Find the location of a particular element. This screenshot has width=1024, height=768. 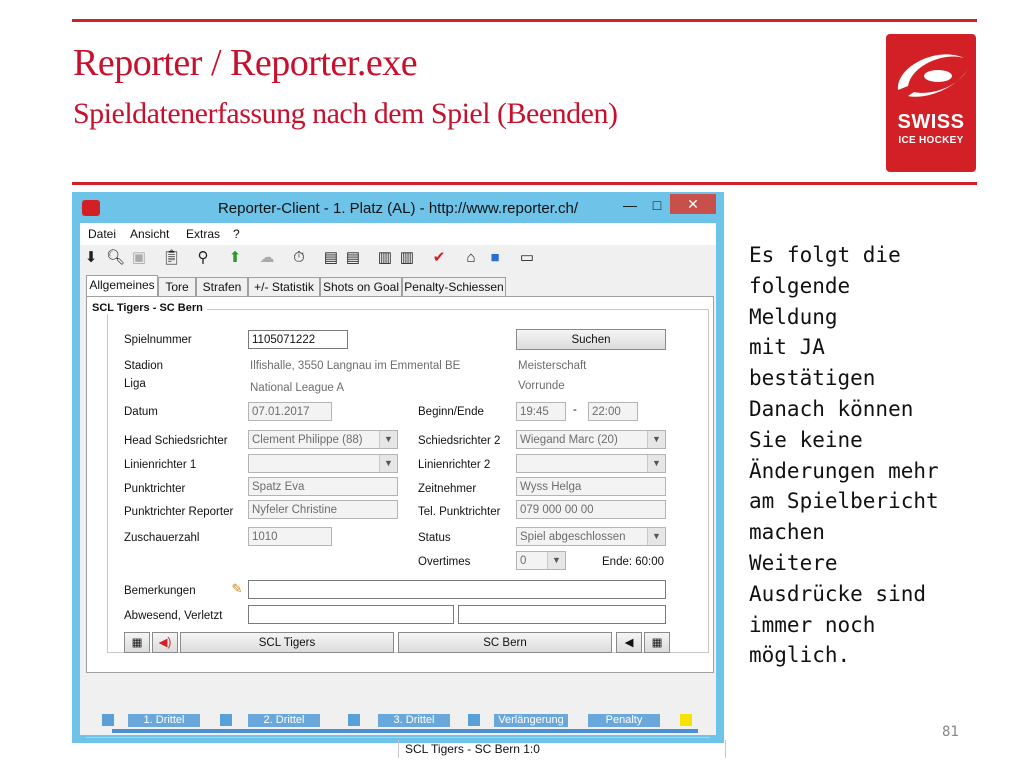

spielnummer-input: 1105071222 is located at coordinates (298, 339).